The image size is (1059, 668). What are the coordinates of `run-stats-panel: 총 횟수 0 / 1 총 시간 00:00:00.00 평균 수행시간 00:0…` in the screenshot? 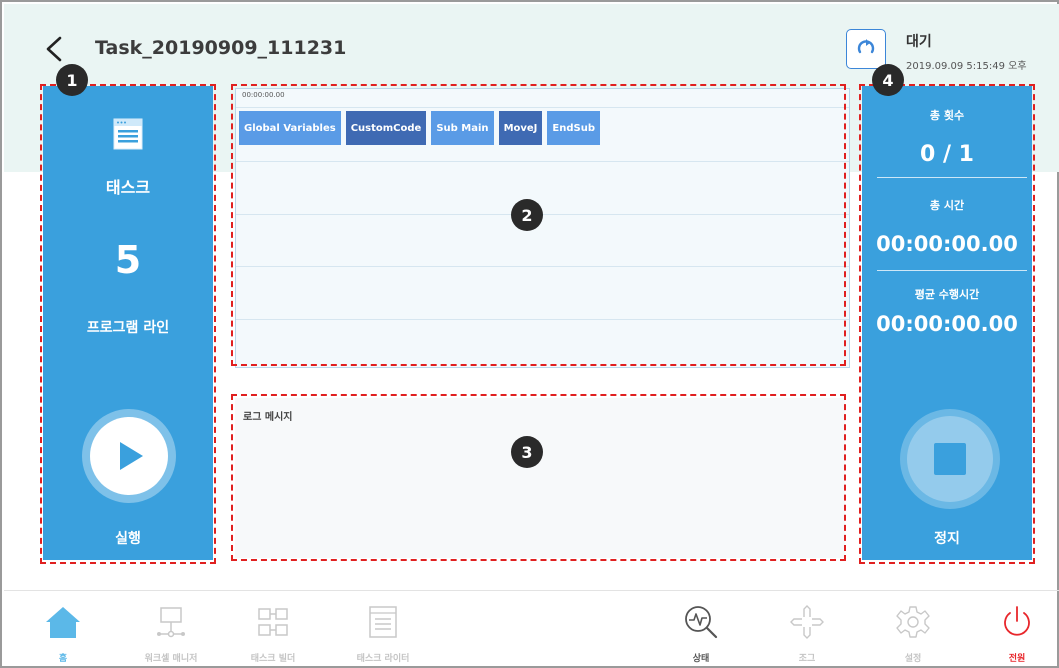 It's located at (947, 323).